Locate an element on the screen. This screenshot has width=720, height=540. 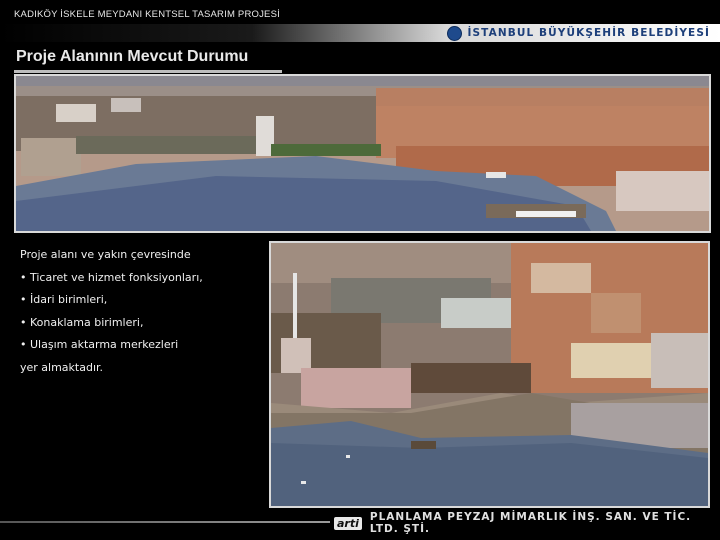
company-logo: arti is located at coordinates (348, 523).